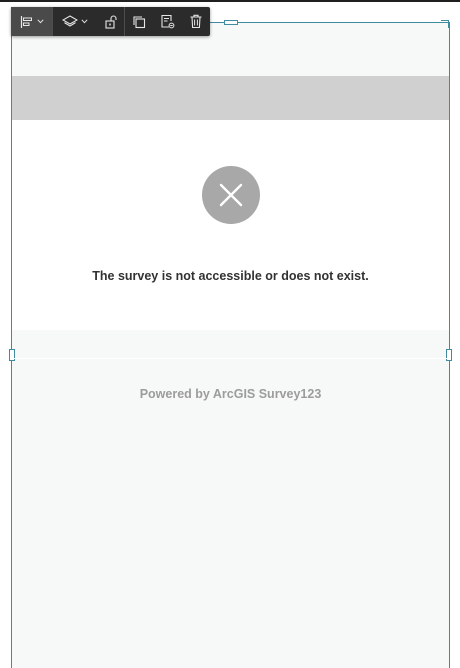 The height and width of the screenshot is (668, 460). I want to click on align-button, so click(31, 21).